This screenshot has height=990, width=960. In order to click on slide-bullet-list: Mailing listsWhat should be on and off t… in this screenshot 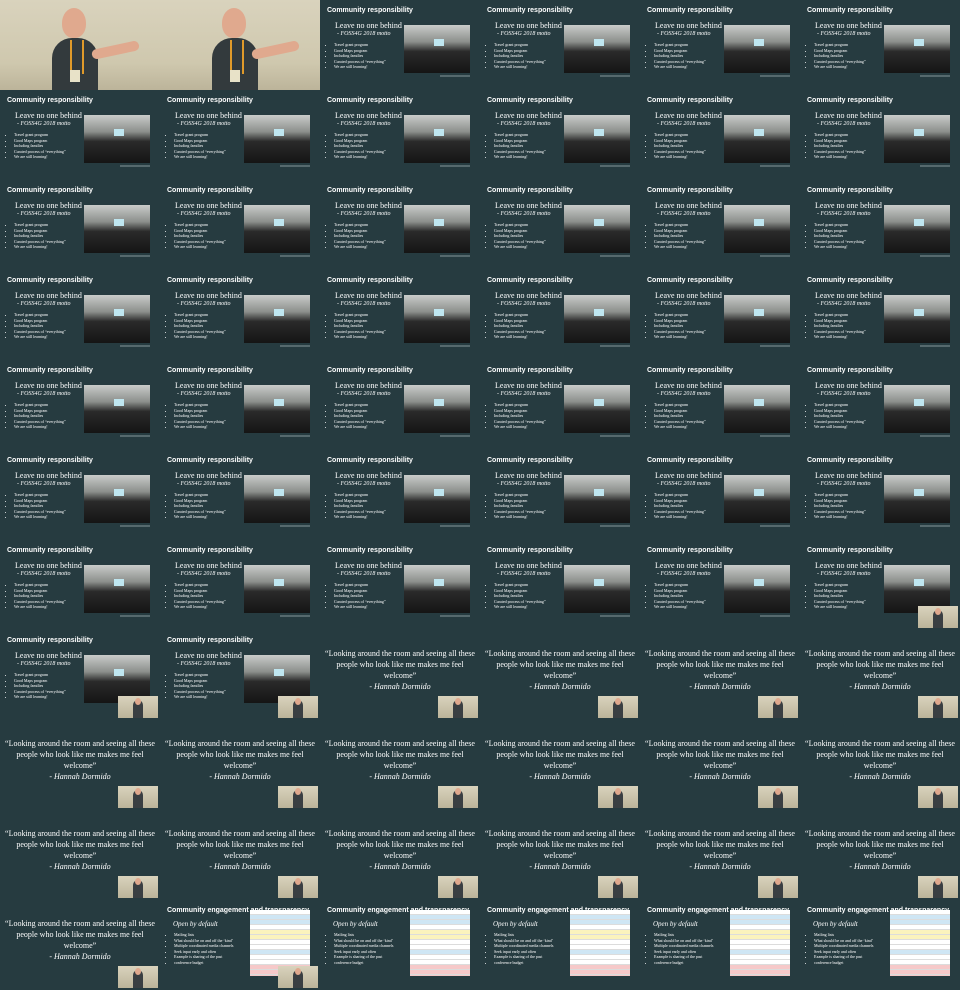, I will do `click(200, 949)`.